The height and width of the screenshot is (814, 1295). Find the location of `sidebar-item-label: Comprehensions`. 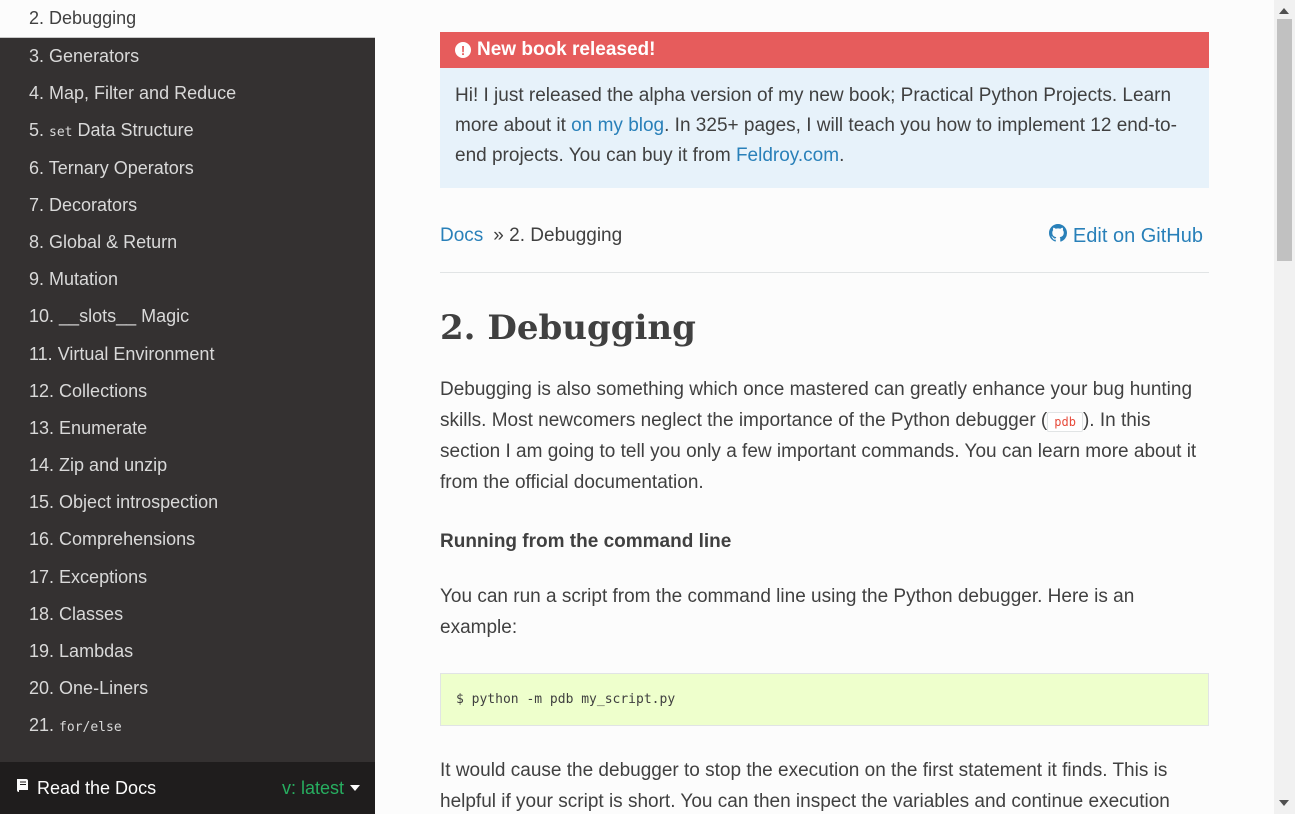

sidebar-item-label: Comprehensions is located at coordinates (127, 539).